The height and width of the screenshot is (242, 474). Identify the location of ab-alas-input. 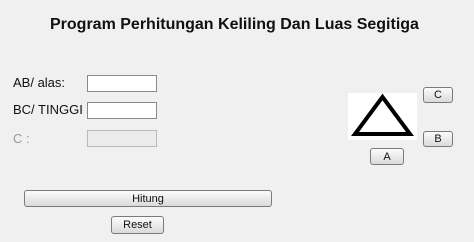
(122, 83).